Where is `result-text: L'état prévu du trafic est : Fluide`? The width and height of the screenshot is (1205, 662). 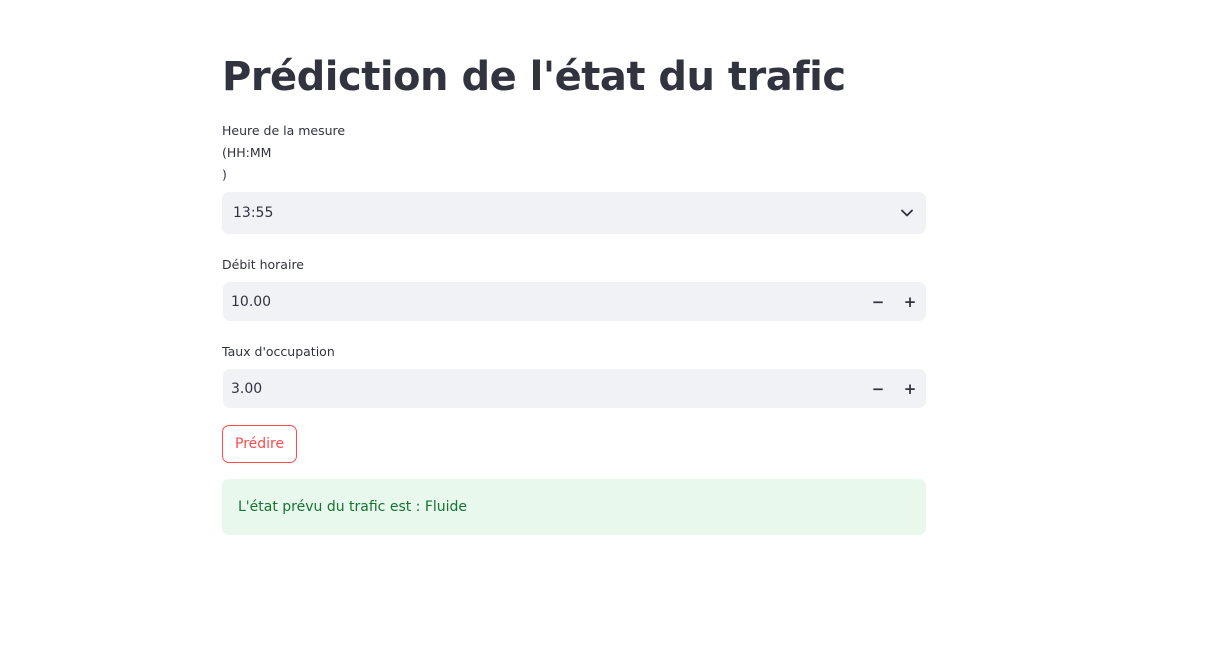
result-text: L'état prévu du trafic est : Fluide is located at coordinates (353, 507).